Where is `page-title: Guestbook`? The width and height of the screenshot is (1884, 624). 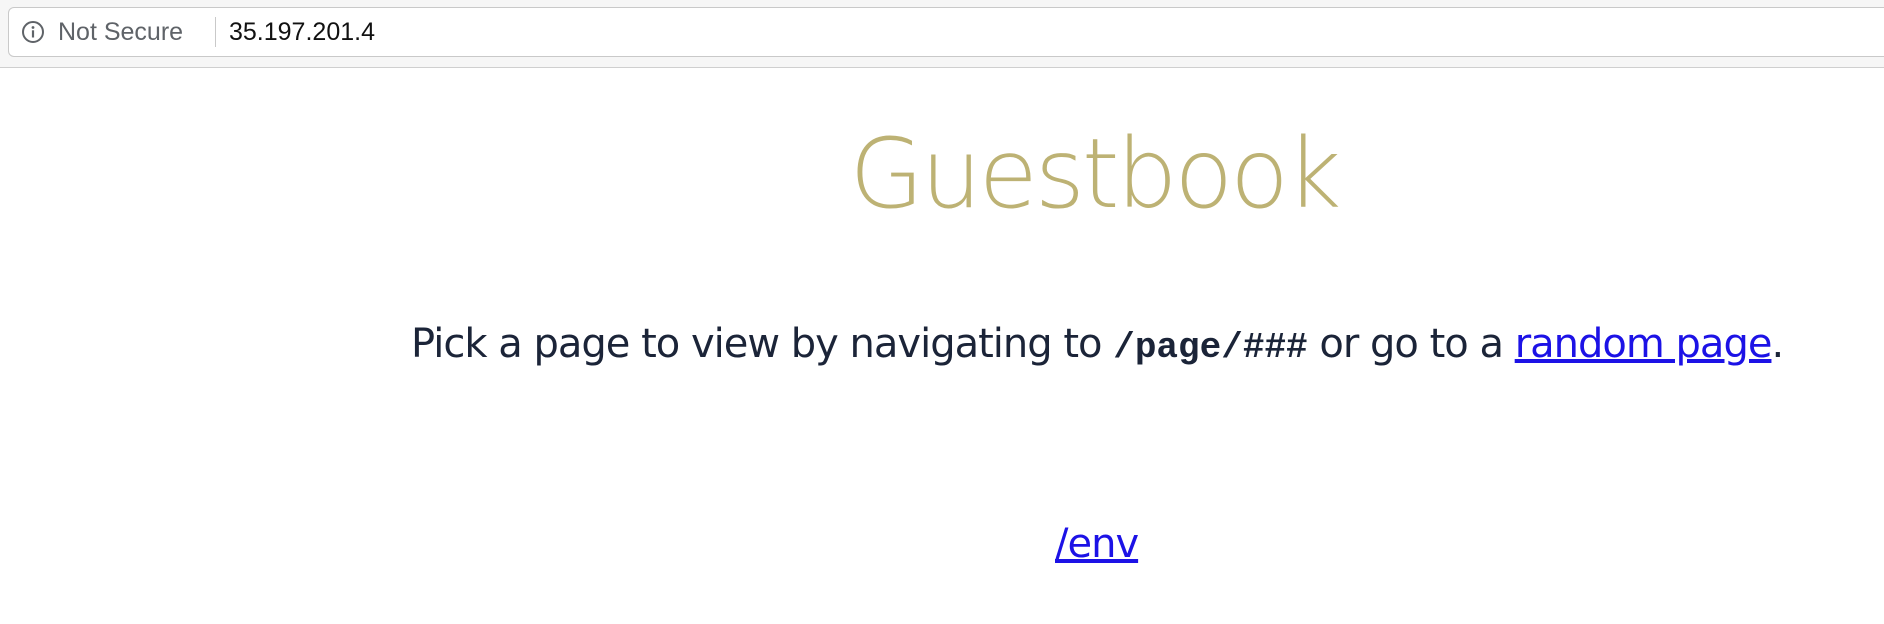 page-title: Guestbook is located at coordinates (1095, 174).